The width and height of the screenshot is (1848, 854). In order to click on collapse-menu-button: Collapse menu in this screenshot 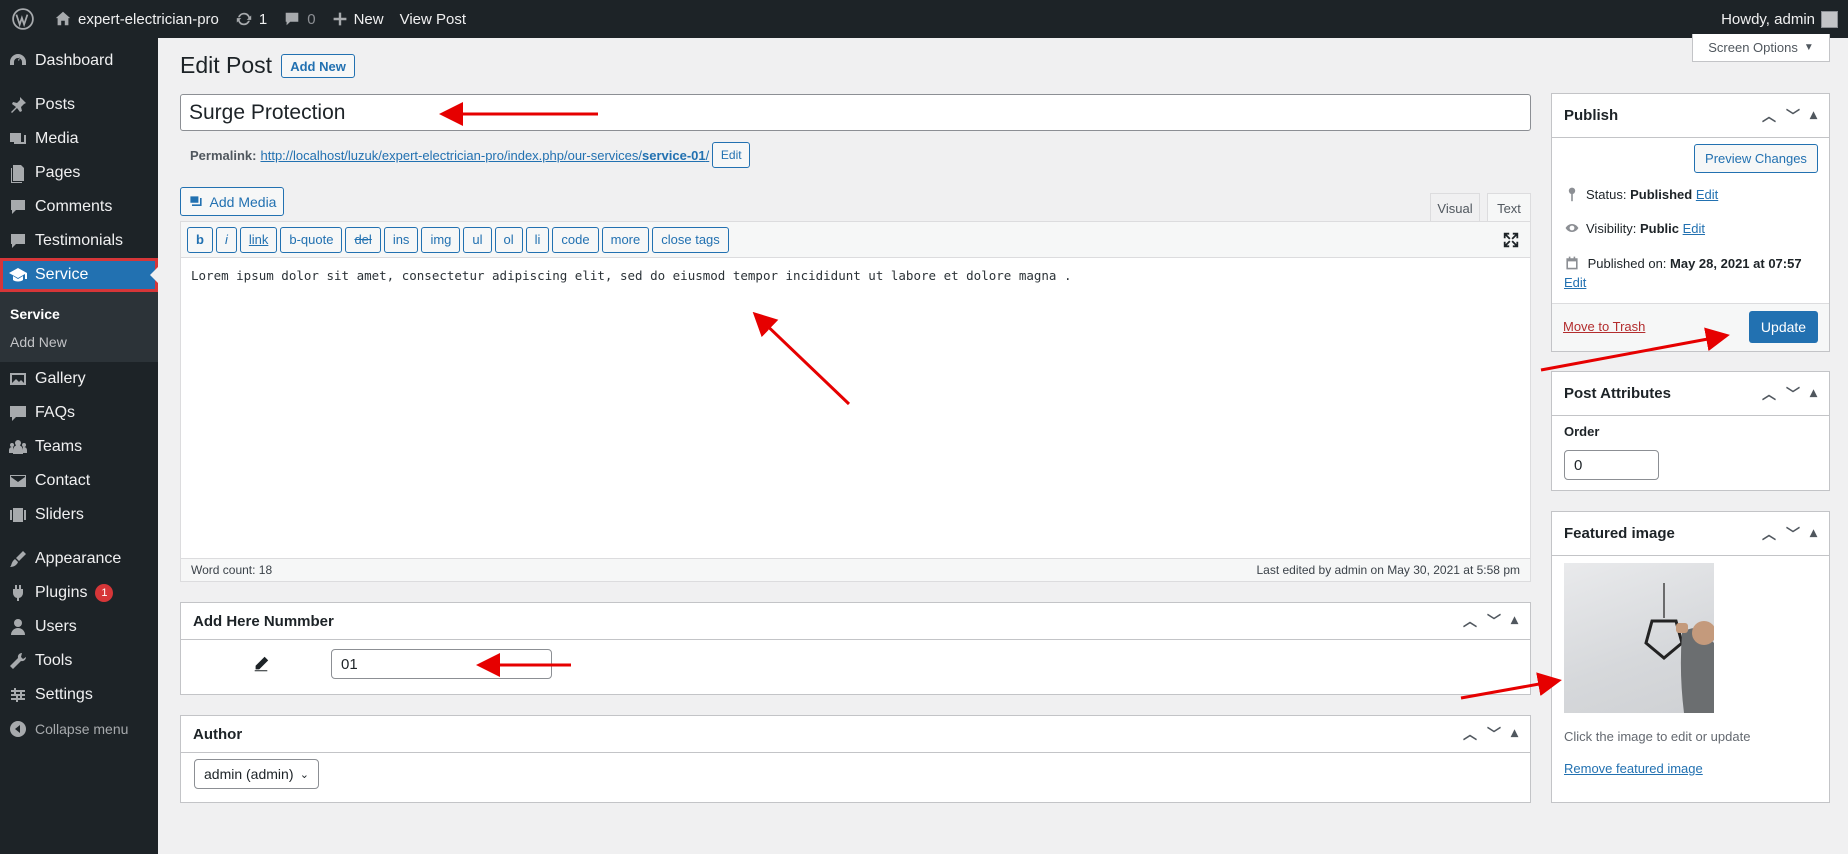, I will do `click(79, 729)`.